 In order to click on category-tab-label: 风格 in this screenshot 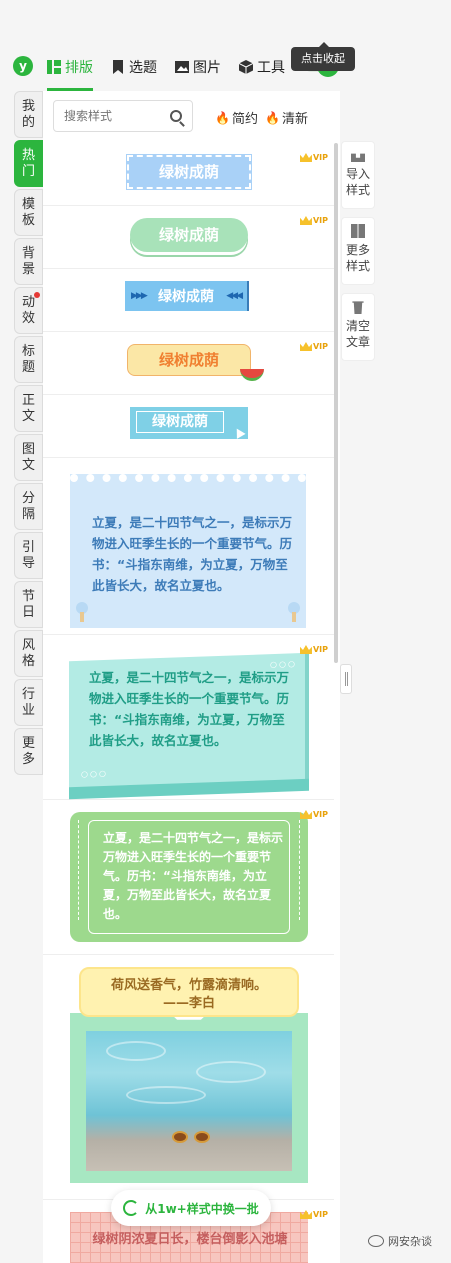, I will do `click(28, 653)`.